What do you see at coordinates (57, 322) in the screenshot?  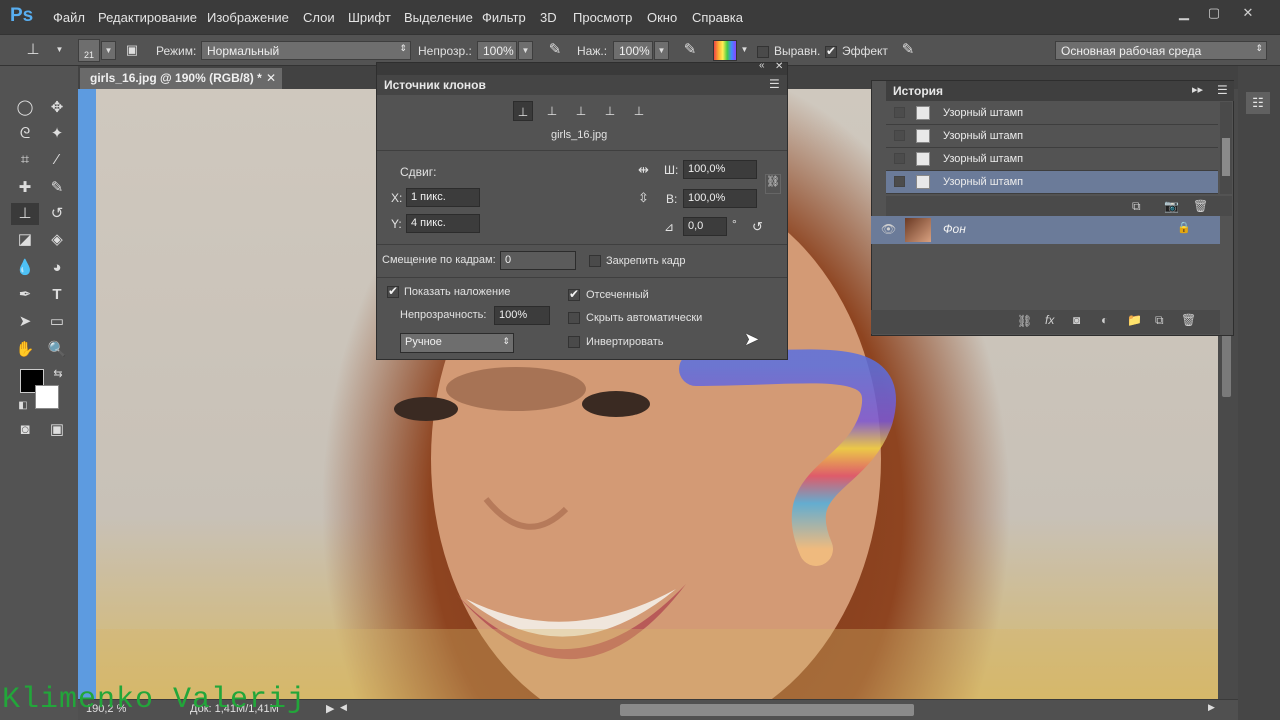 I see `rectangle-tool-icon: ▭` at bounding box center [57, 322].